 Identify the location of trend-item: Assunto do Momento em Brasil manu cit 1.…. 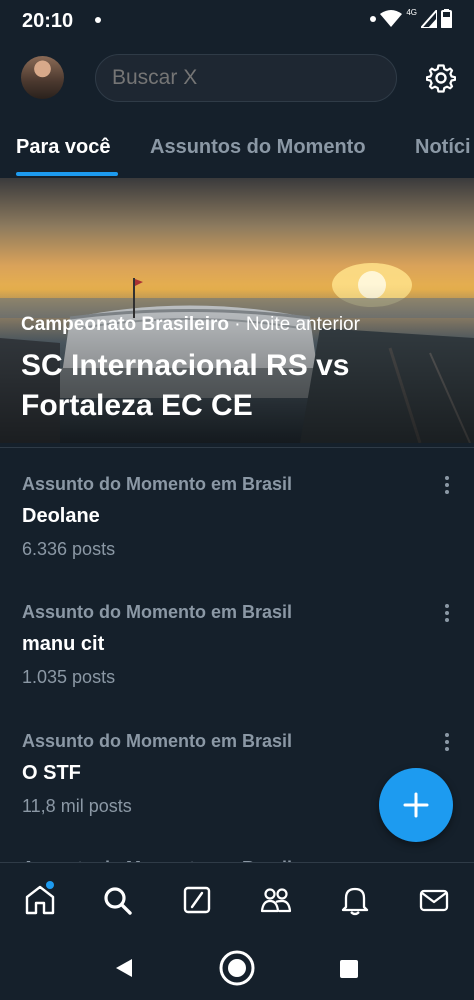
(237, 666).